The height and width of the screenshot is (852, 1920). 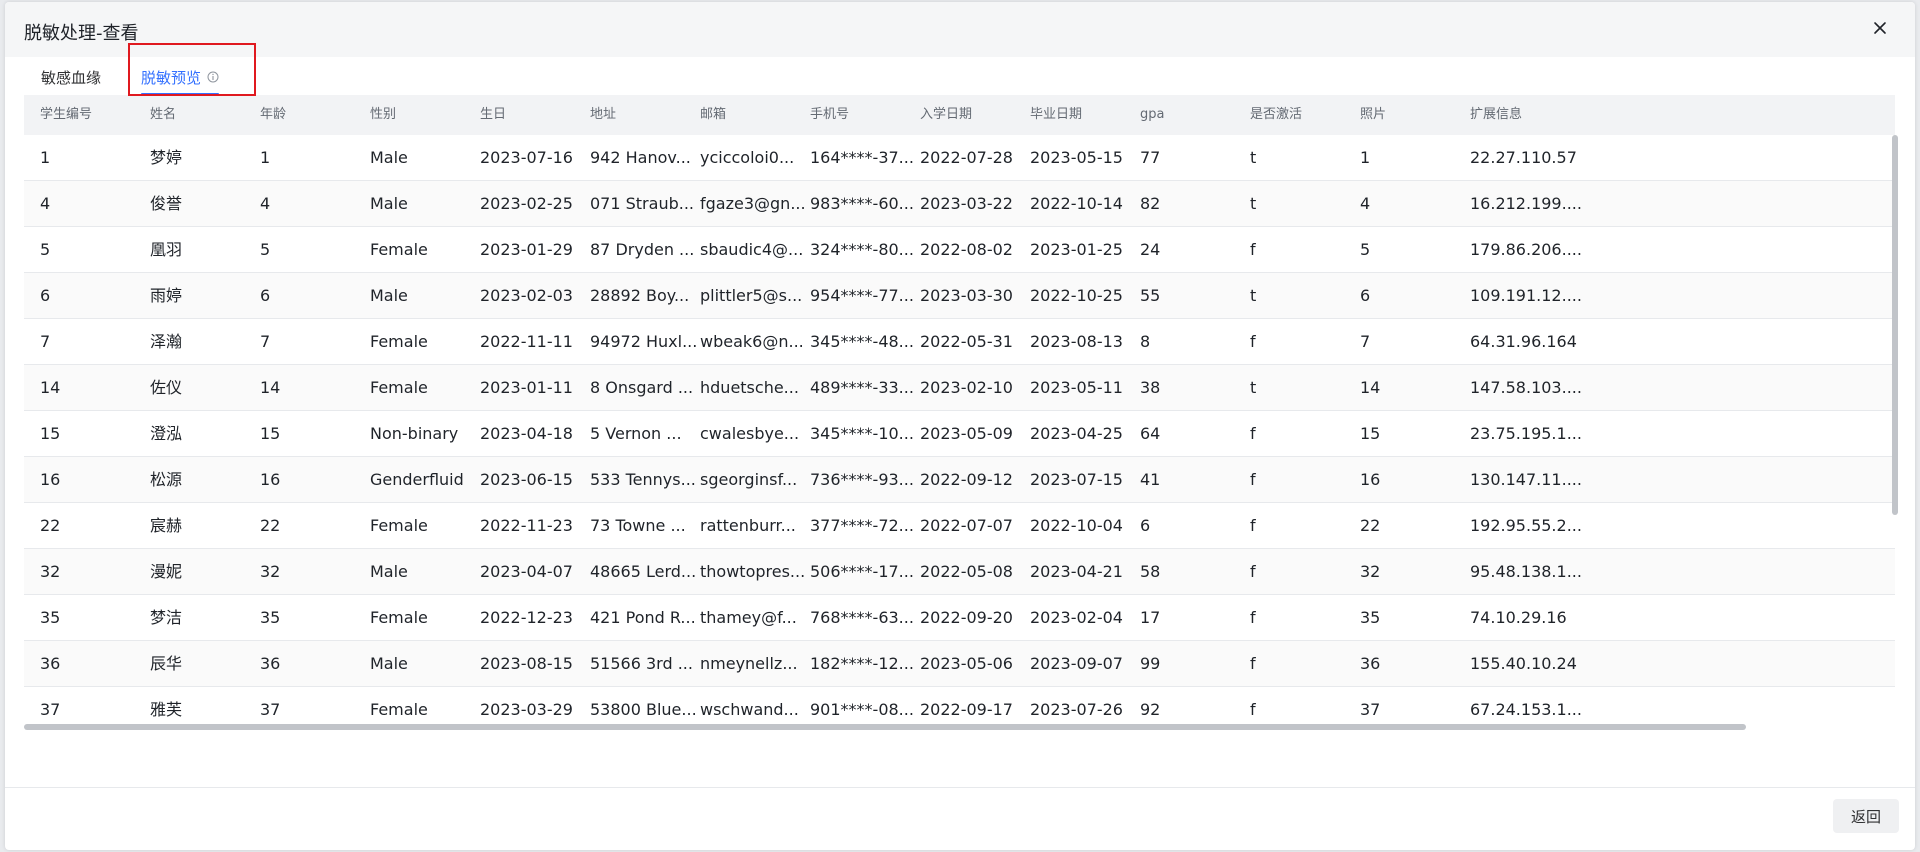 What do you see at coordinates (1150, 479) in the screenshot?
I see `table-cell: 41` at bounding box center [1150, 479].